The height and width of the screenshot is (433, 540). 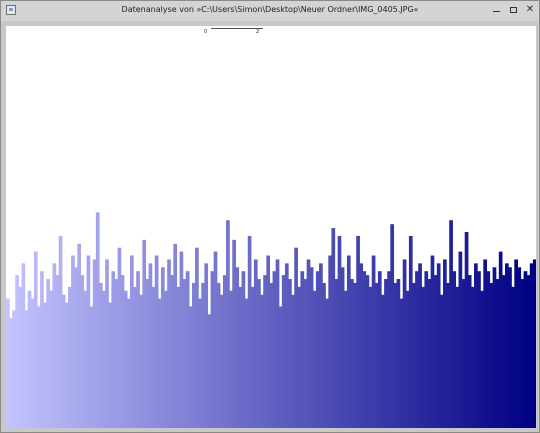 I want to click on close-icon: ✕, so click(x=530, y=9).